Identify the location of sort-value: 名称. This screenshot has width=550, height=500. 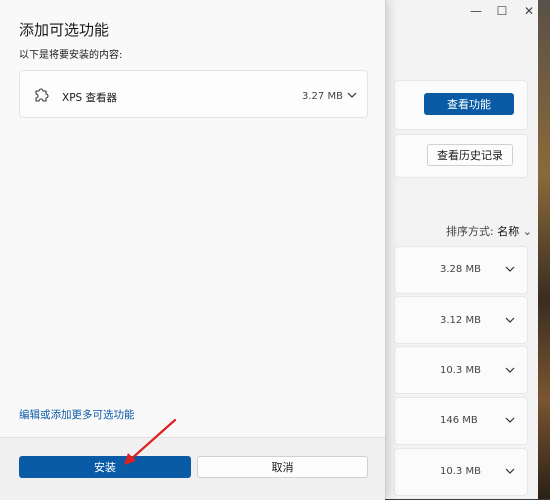
(508, 231).